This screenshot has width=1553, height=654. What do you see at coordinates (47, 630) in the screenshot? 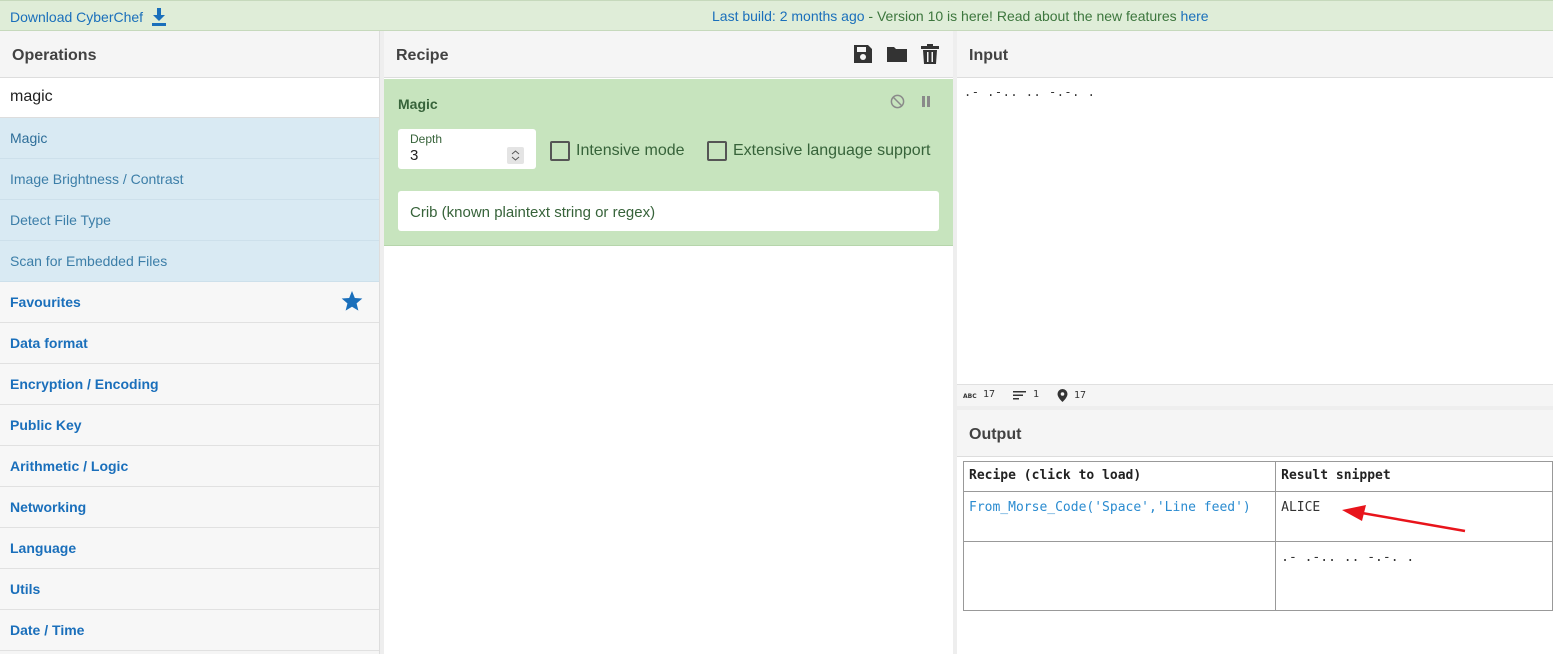
I see `category-label: Date / Time` at bounding box center [47, 630].